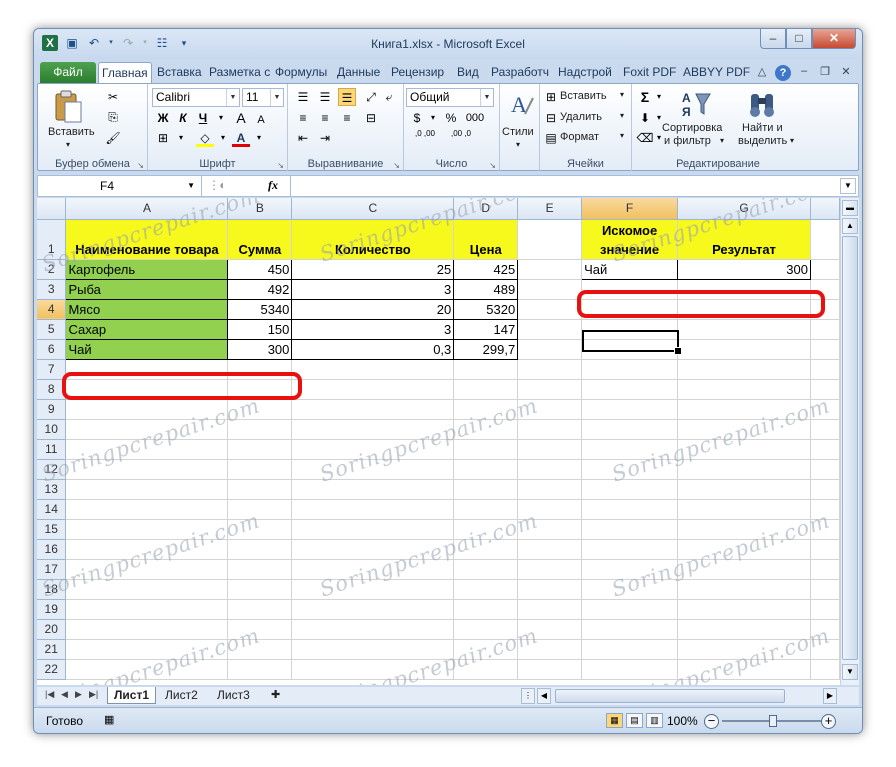  Describe the element at coordinates (716, 72) in the screenshot. I see `tab-abbyy-pdf: ABBYY PDF` at that location.